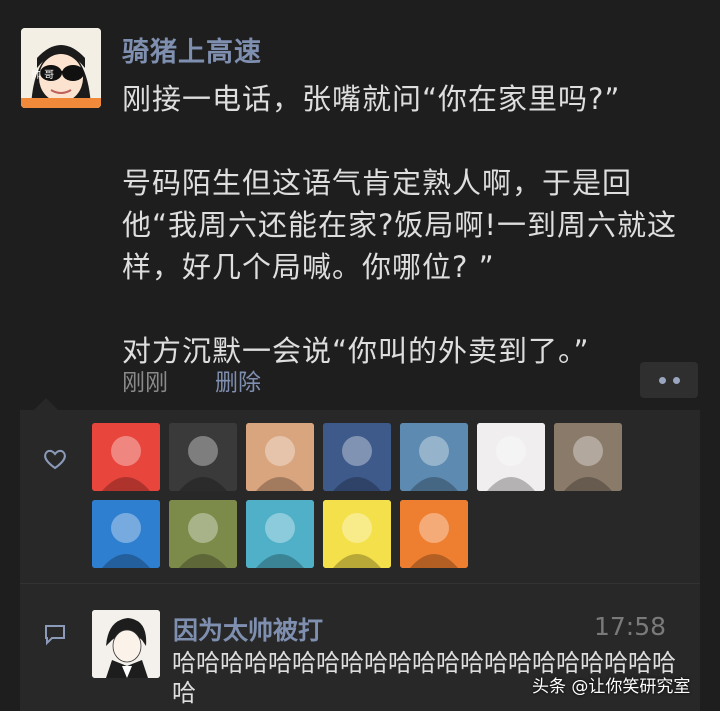  What do you see at coordinates (434, 457) in the screenshot?
I see `like-avatar-couple-photo` at bounding box center [434, 457].